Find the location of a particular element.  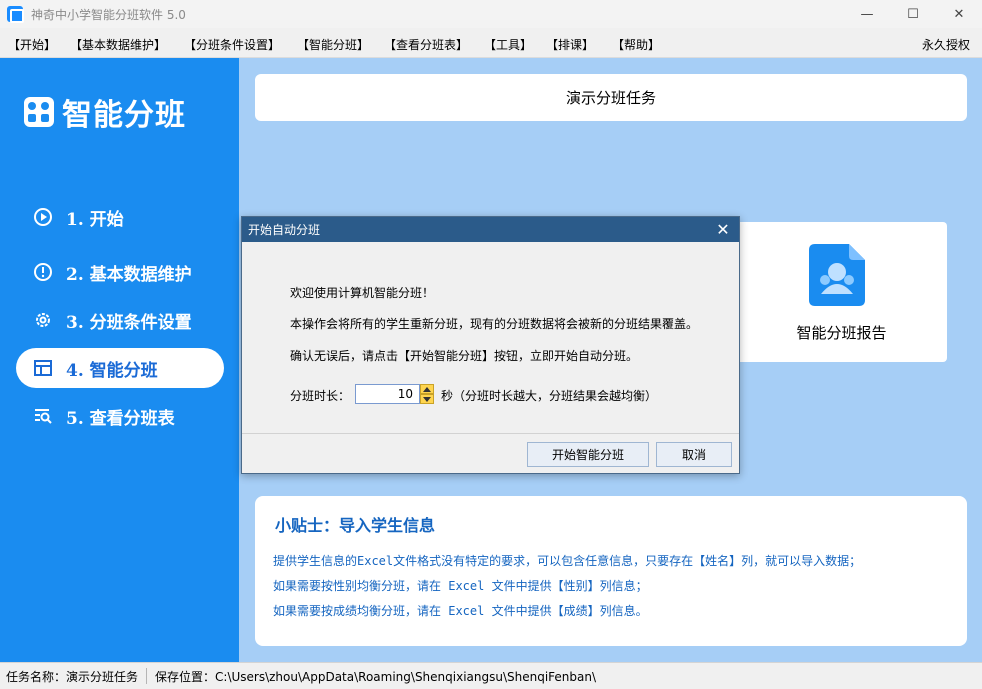

sidebar-logo: 智能分班 is located at coordinates (105, 112).